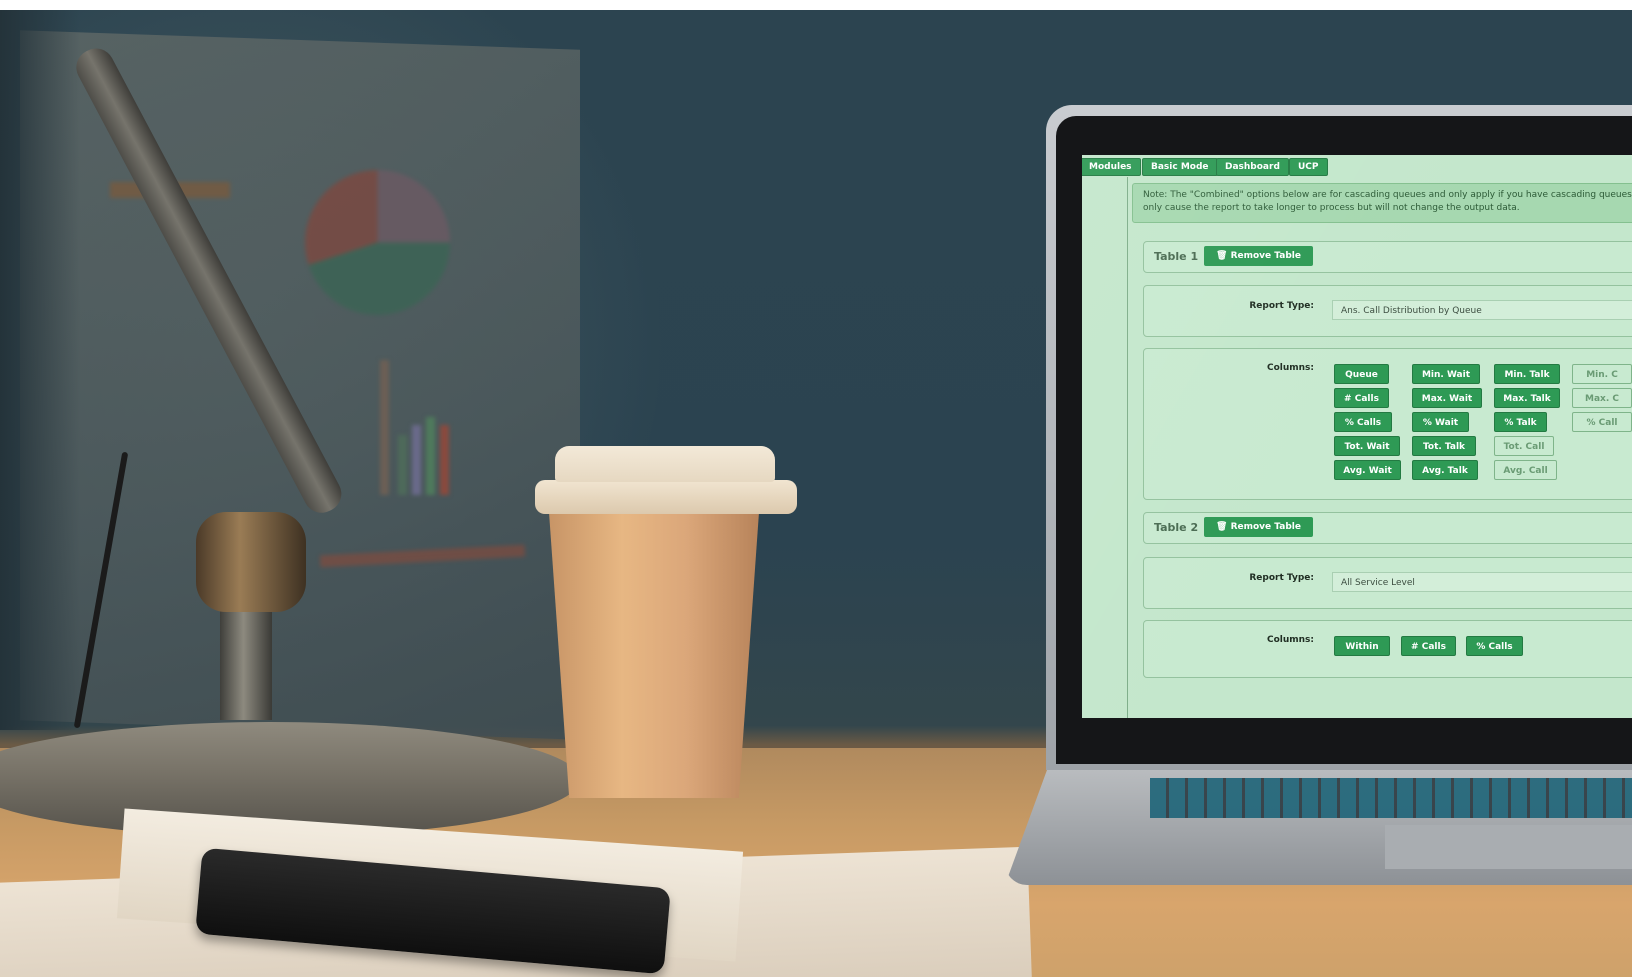 This screenshot has height=977, width=1632. I want to click on column-toggle-avg-wait: Avg. Wait, so click(1367, 470).